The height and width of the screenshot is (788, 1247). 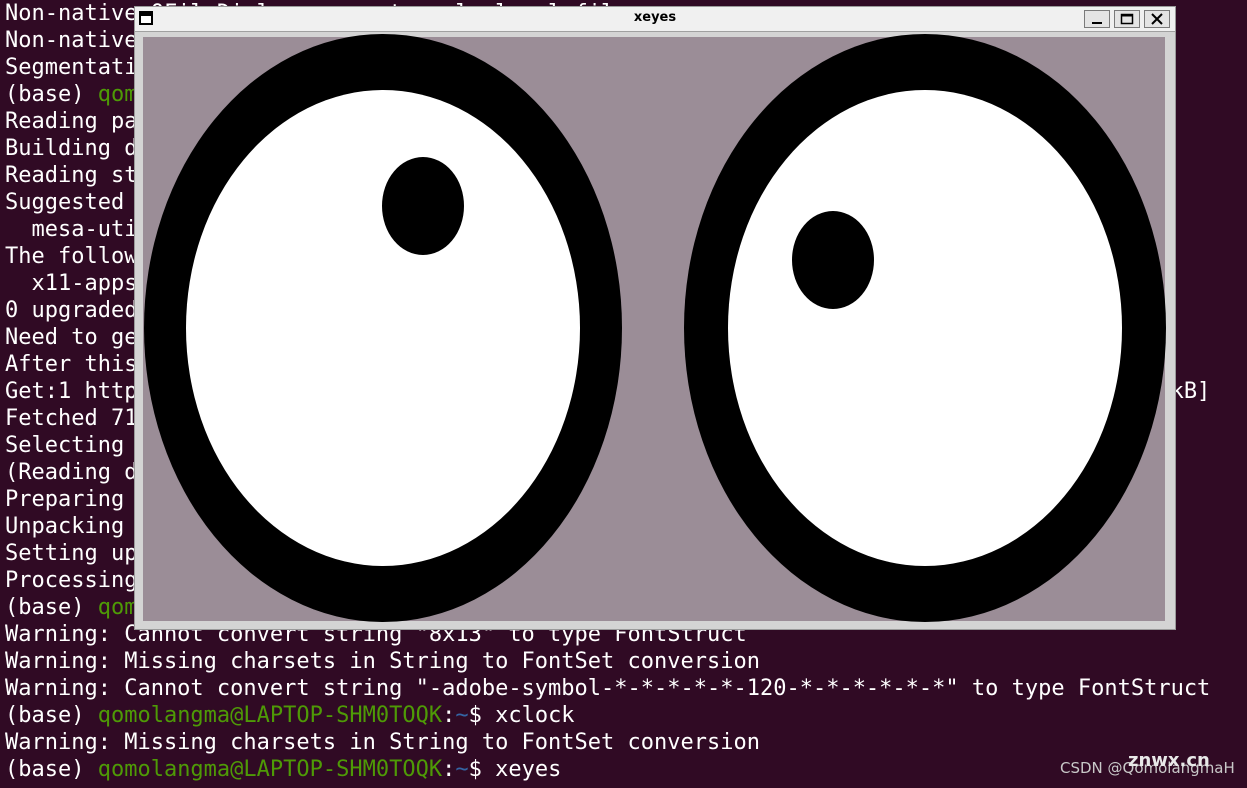 What do you see at coordinates (833, 260) in the screenshot?
I see `right-pupil` at bounding box center [833, 260].